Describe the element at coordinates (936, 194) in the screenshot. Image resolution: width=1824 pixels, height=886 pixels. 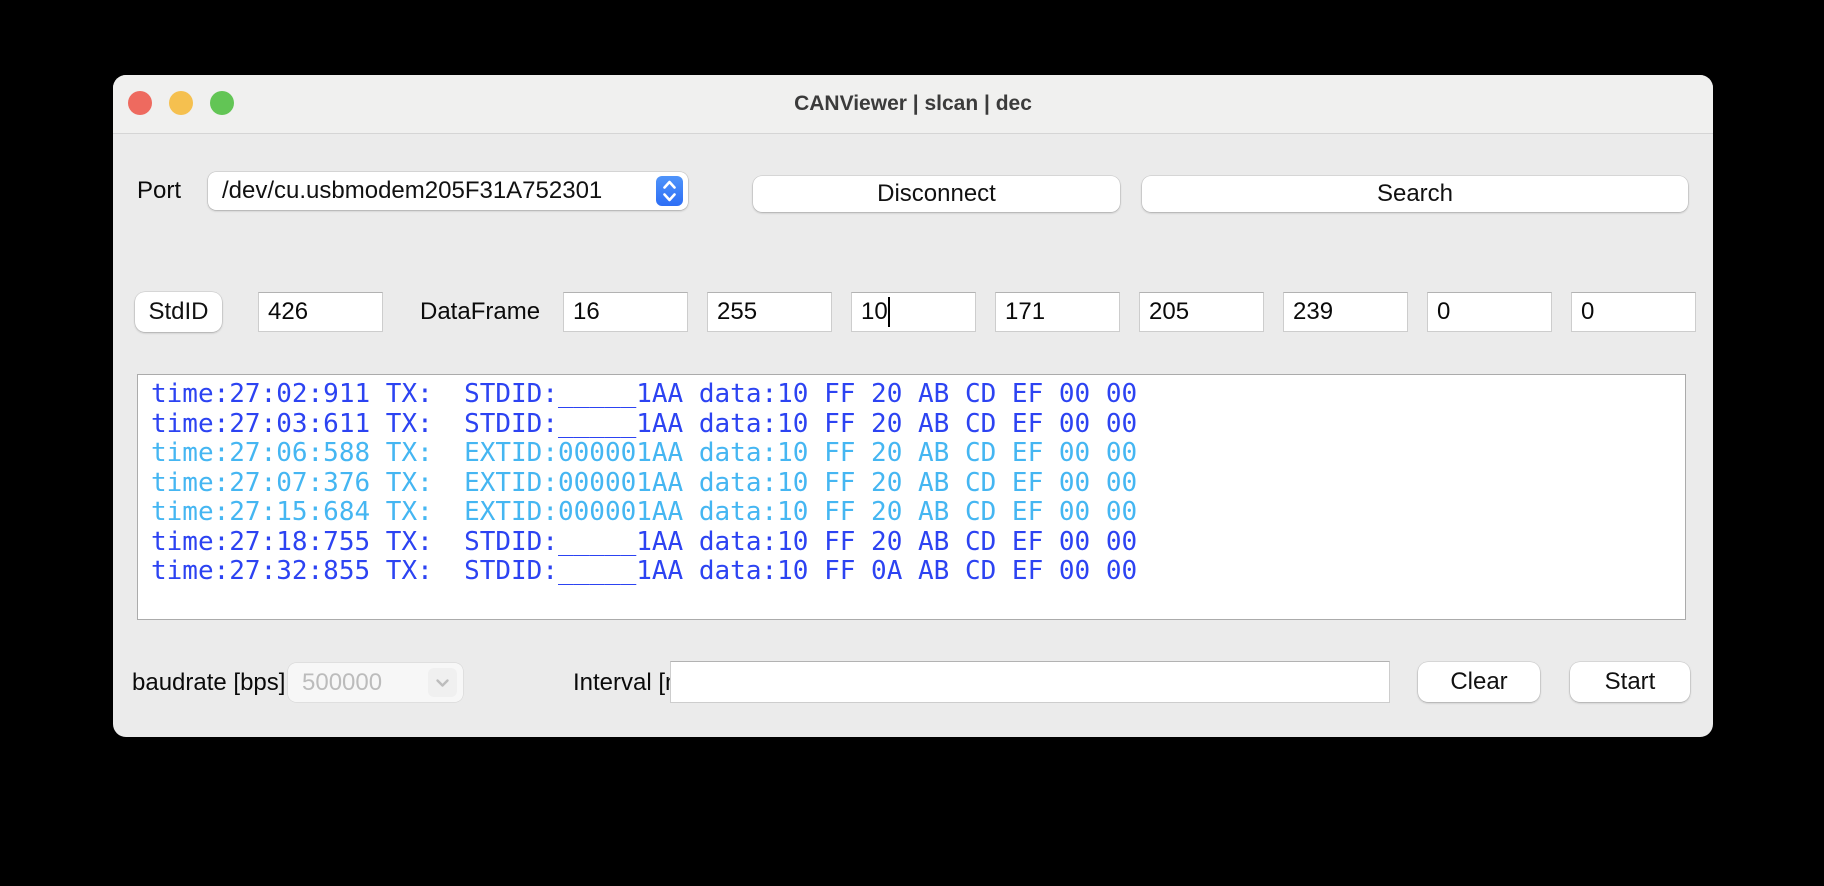
I see `disconnect-button: Disconnect` at that location.